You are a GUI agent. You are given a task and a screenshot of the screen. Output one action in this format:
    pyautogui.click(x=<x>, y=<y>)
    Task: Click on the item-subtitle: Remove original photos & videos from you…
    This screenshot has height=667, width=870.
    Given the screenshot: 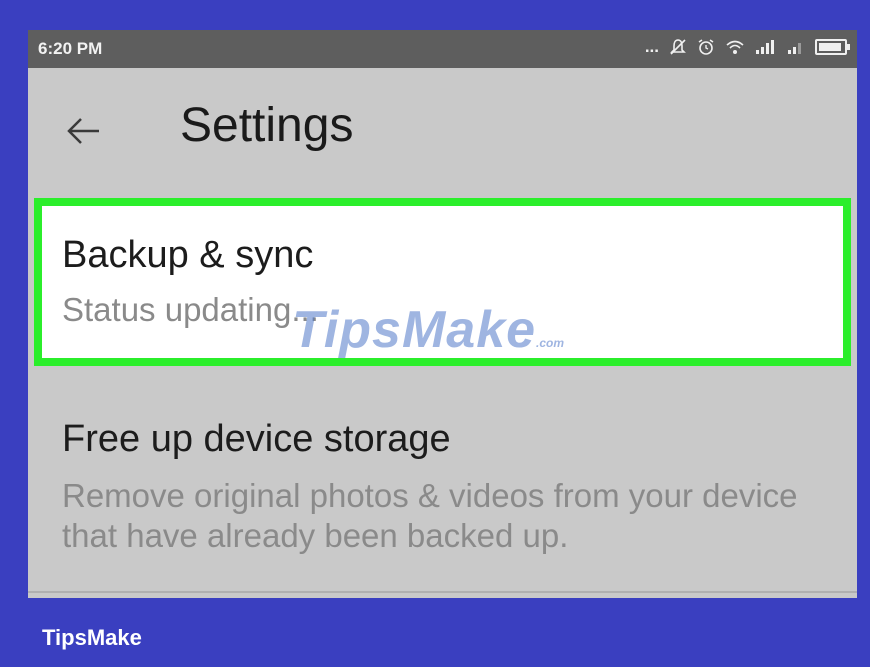 What is the action you would take?
    pyautogui.click(x=430, y=515)
    